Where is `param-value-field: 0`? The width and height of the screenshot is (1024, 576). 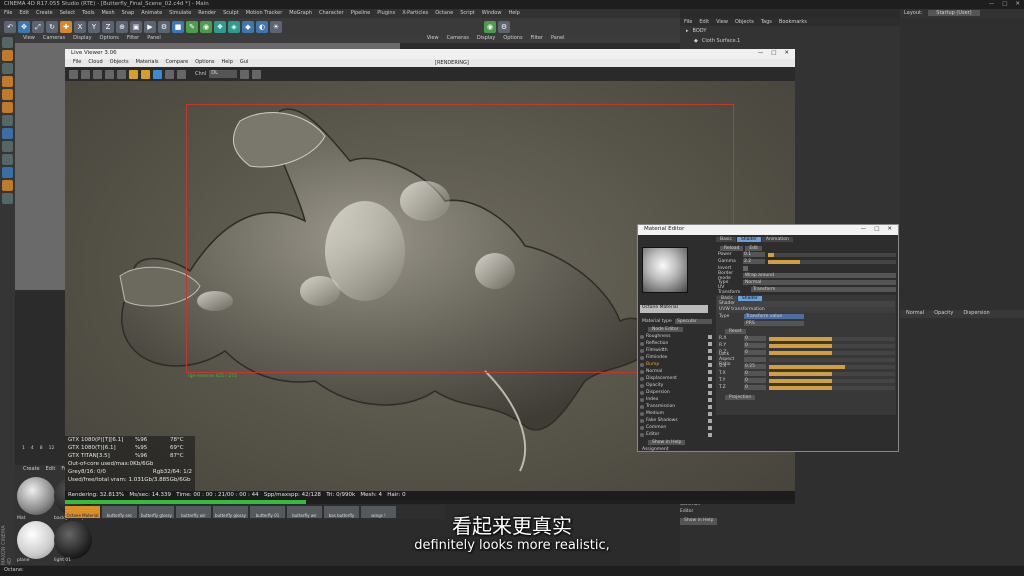 param-value-field: 0 is located at coordinates (755, 345).